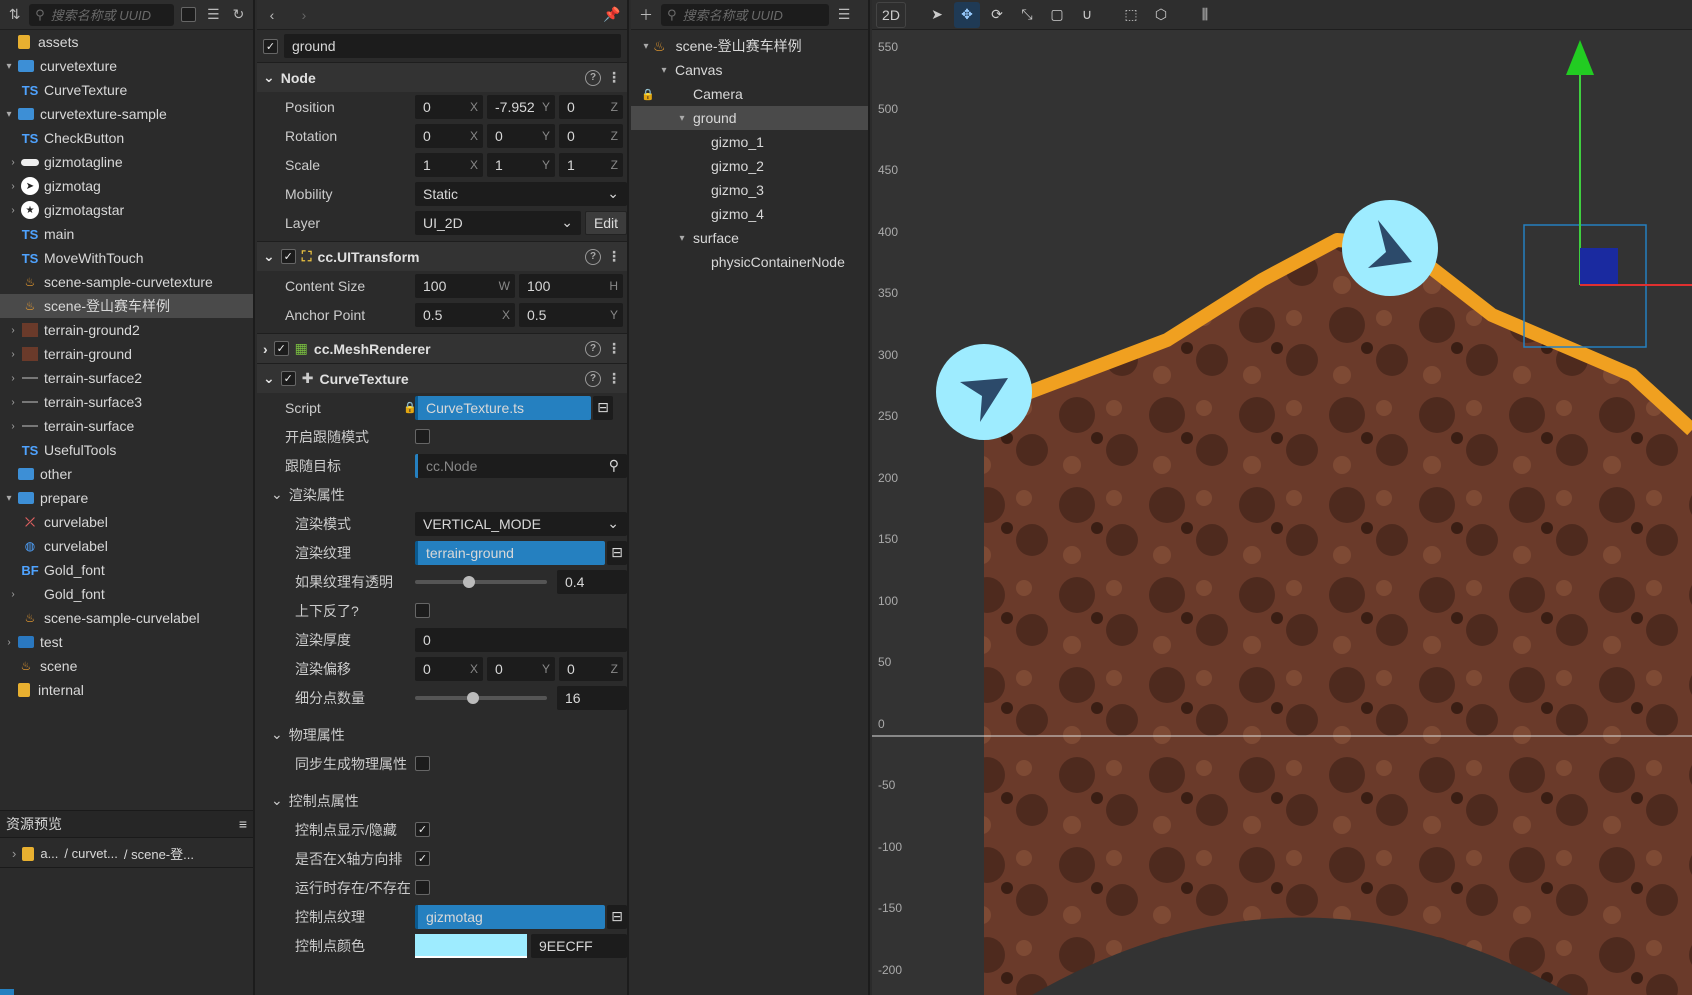 The image size is (1692, 995). I want to click on offset-x-input: 0X, so click(449, 668).